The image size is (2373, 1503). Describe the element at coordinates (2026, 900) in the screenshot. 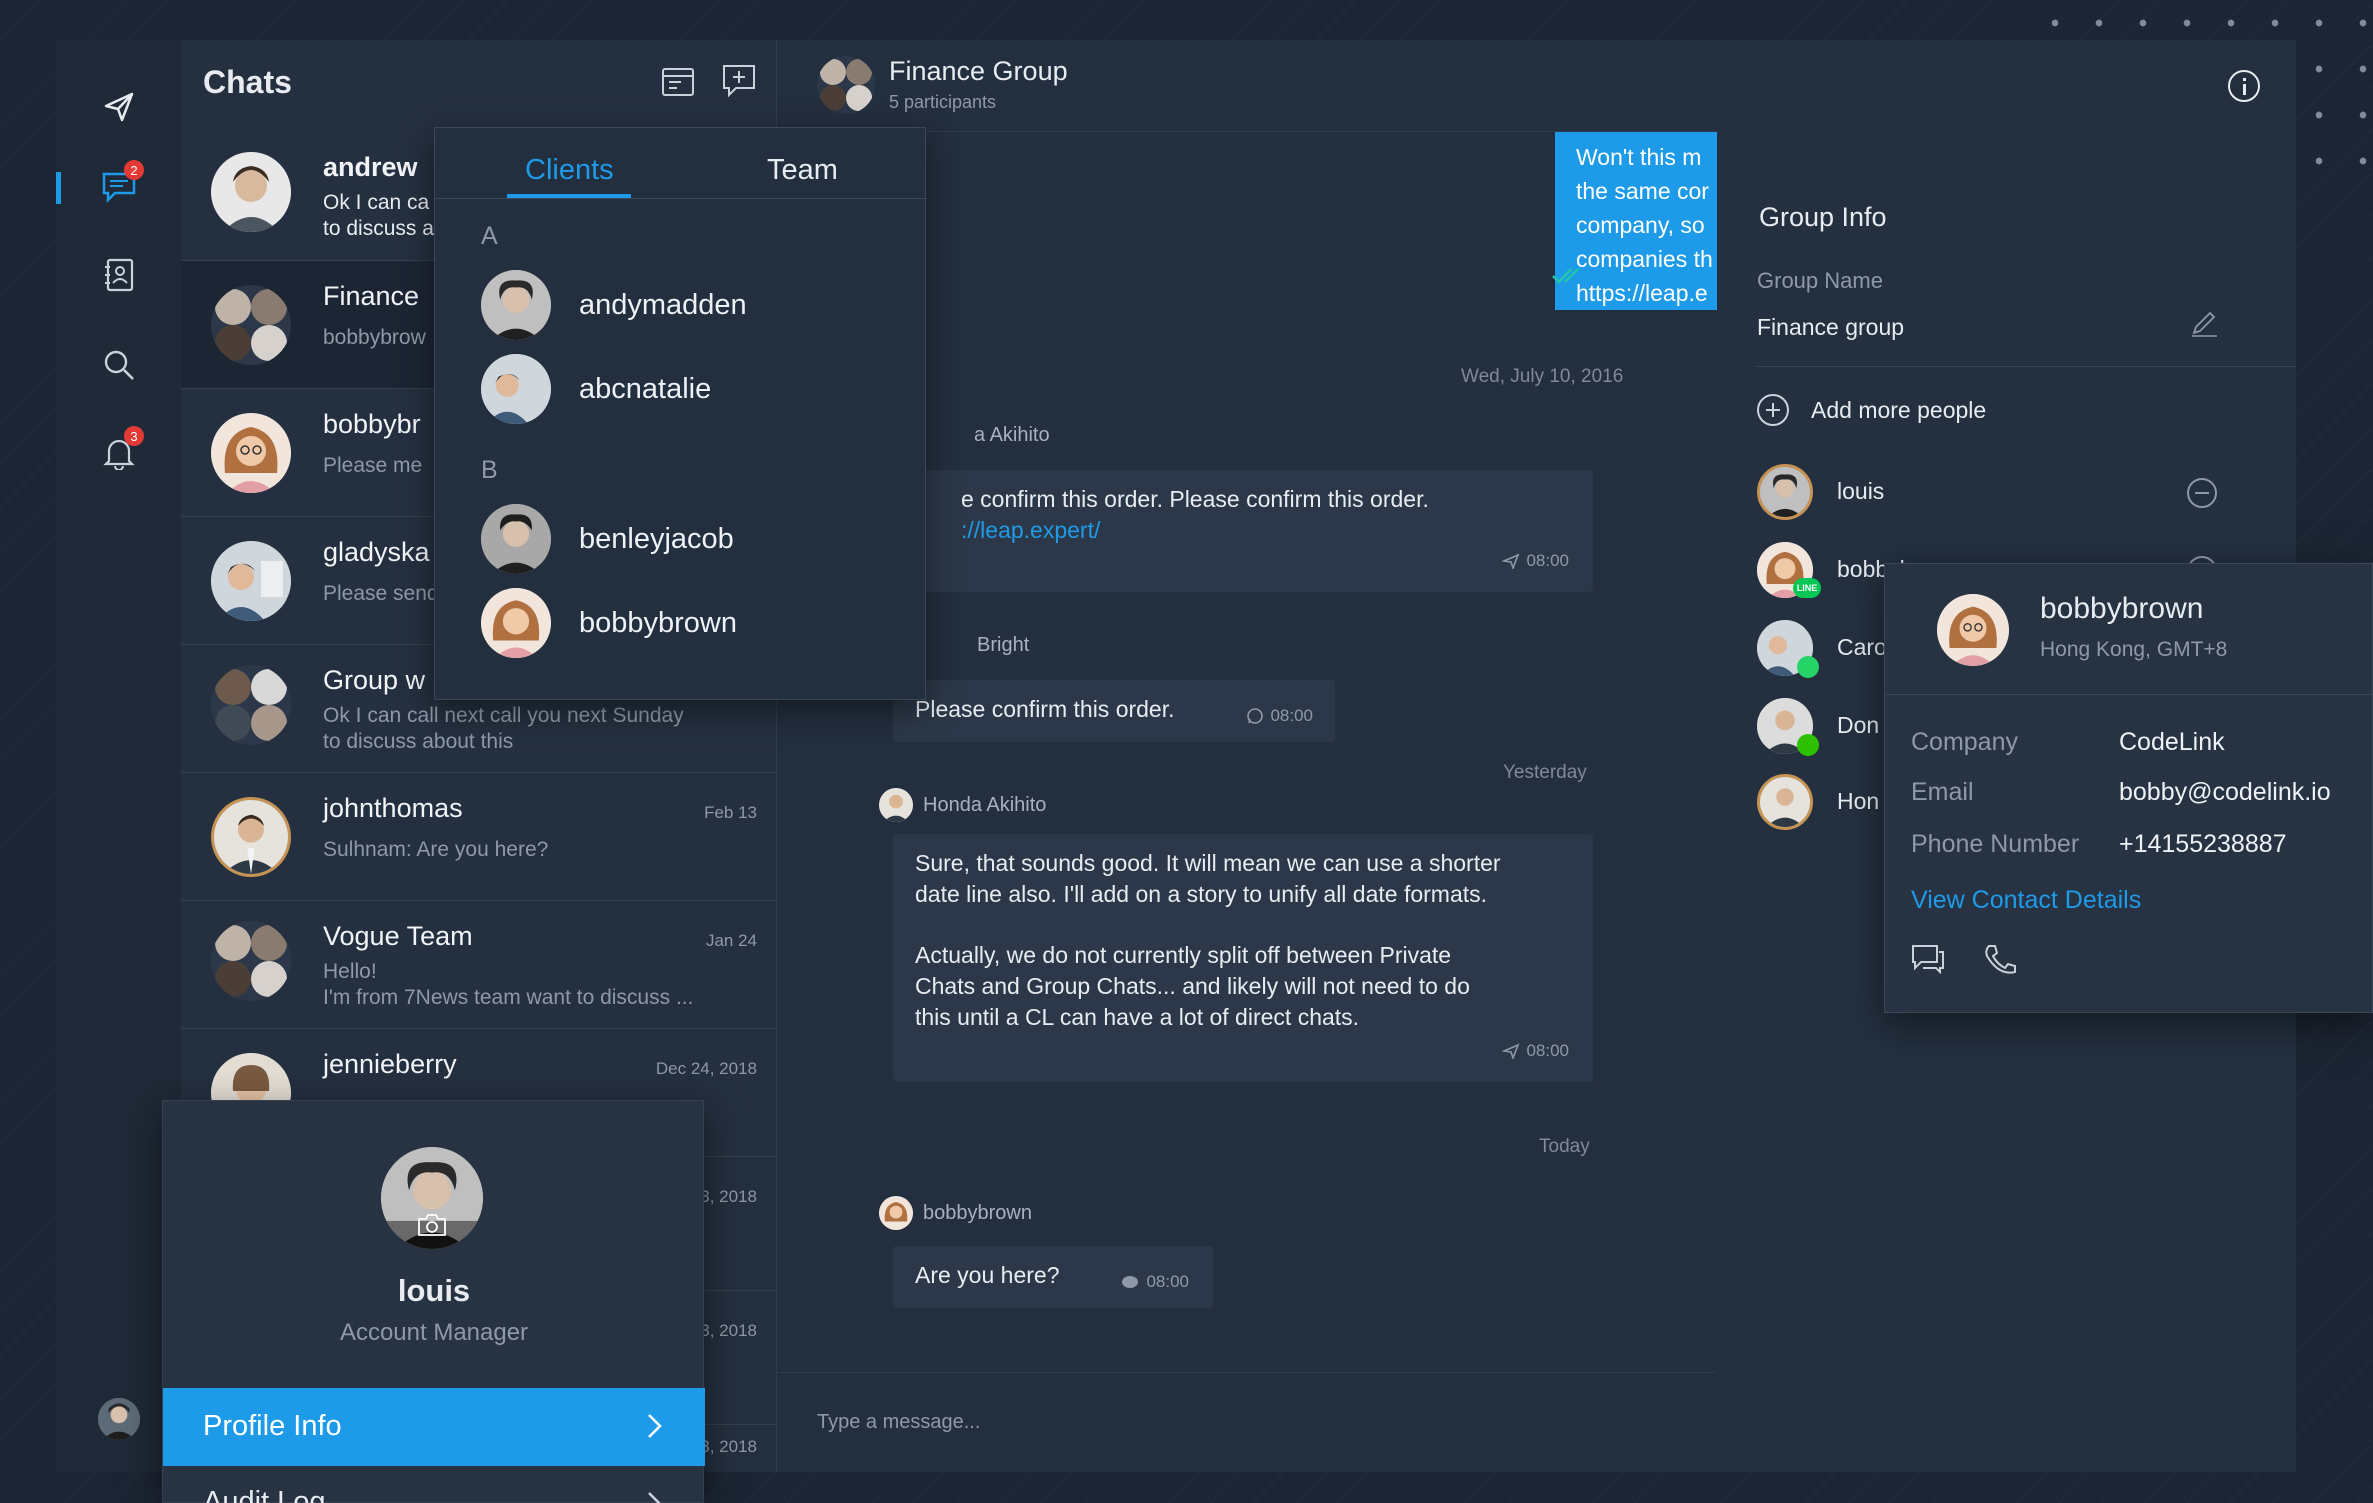

I see `view-contact-details-link: View Contact Details` at that location.